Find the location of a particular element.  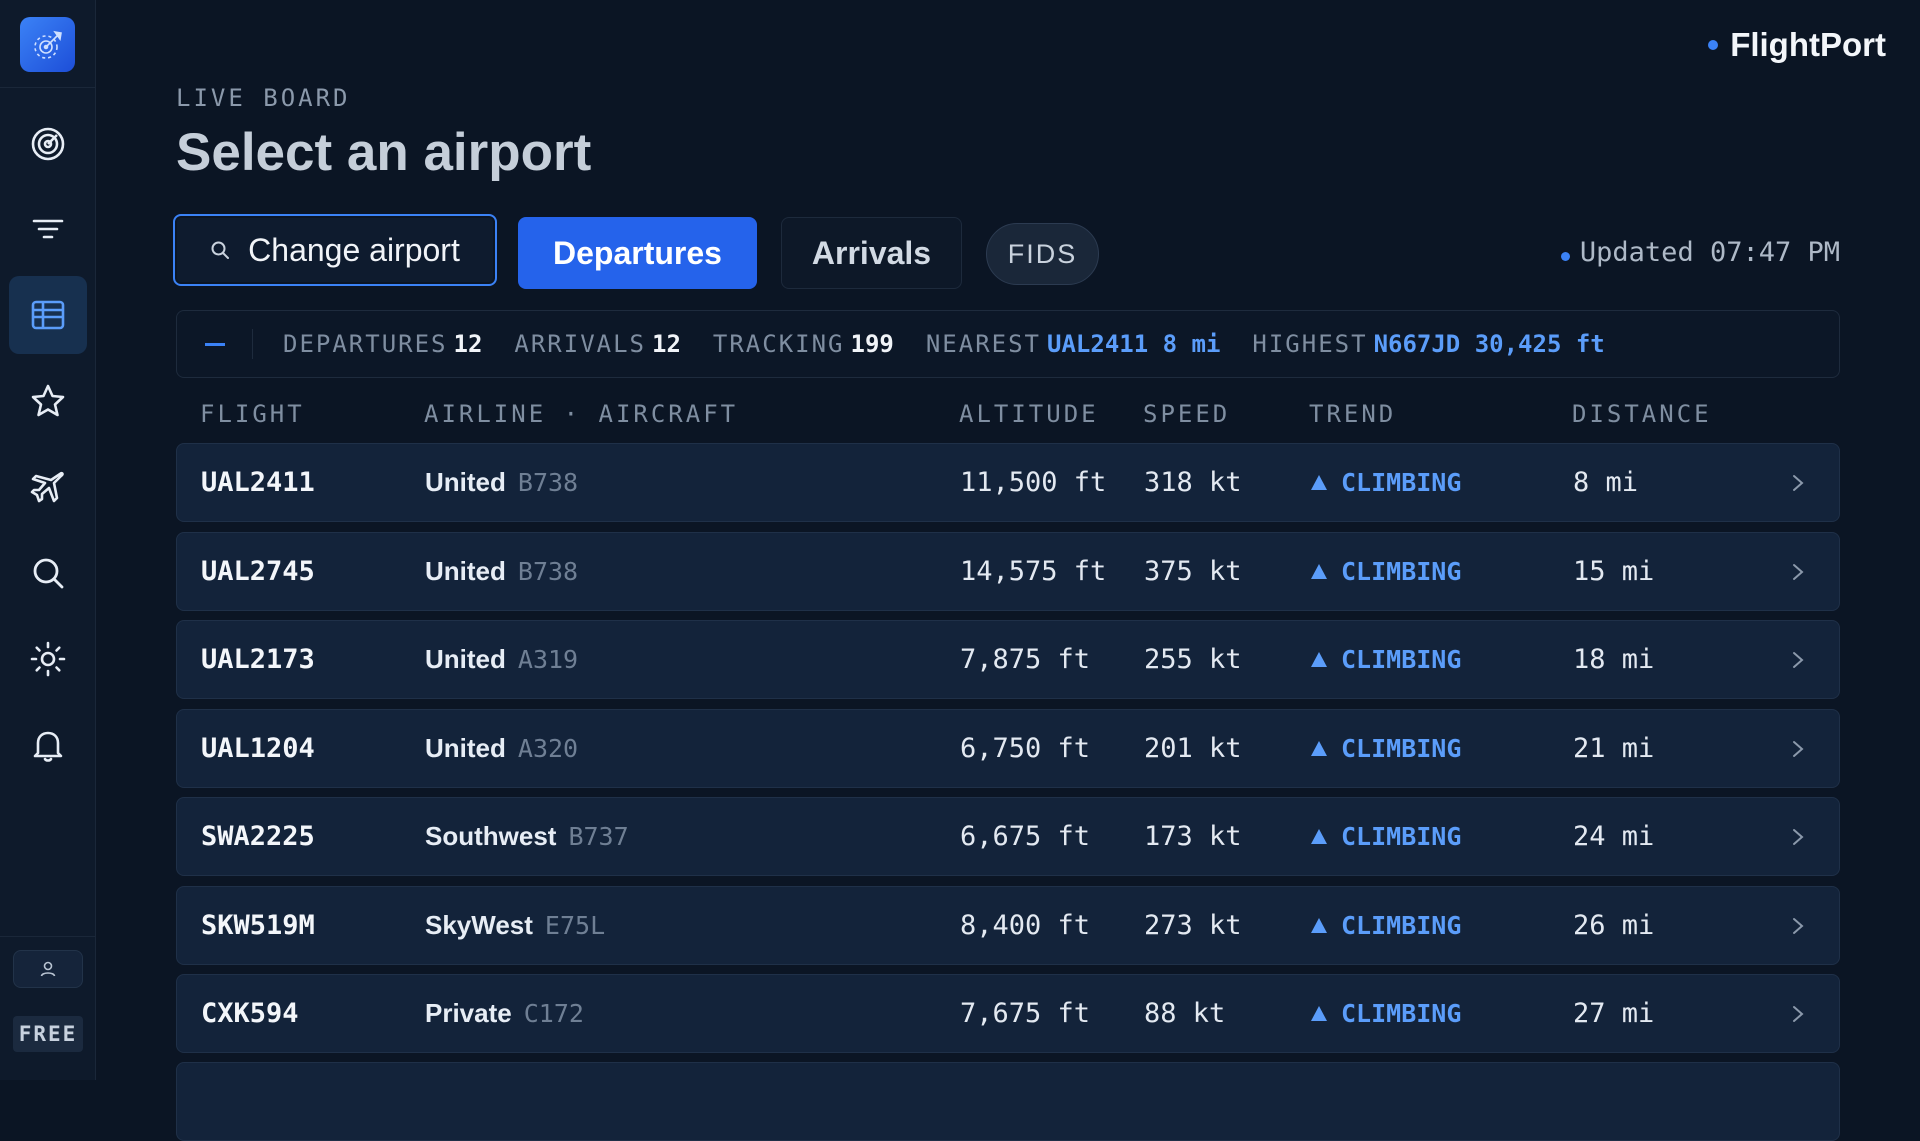

distance: 18 mi is located at coordinates (1614, 659).